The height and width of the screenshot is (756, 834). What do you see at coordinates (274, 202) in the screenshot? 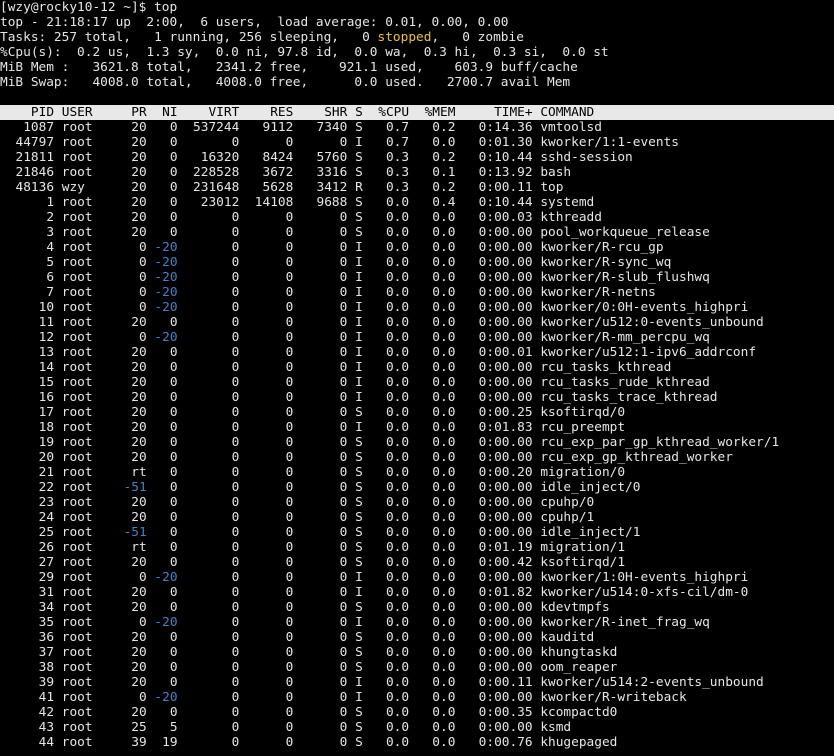
I see `cell-res: 14108` at bounding box center [274, 202].